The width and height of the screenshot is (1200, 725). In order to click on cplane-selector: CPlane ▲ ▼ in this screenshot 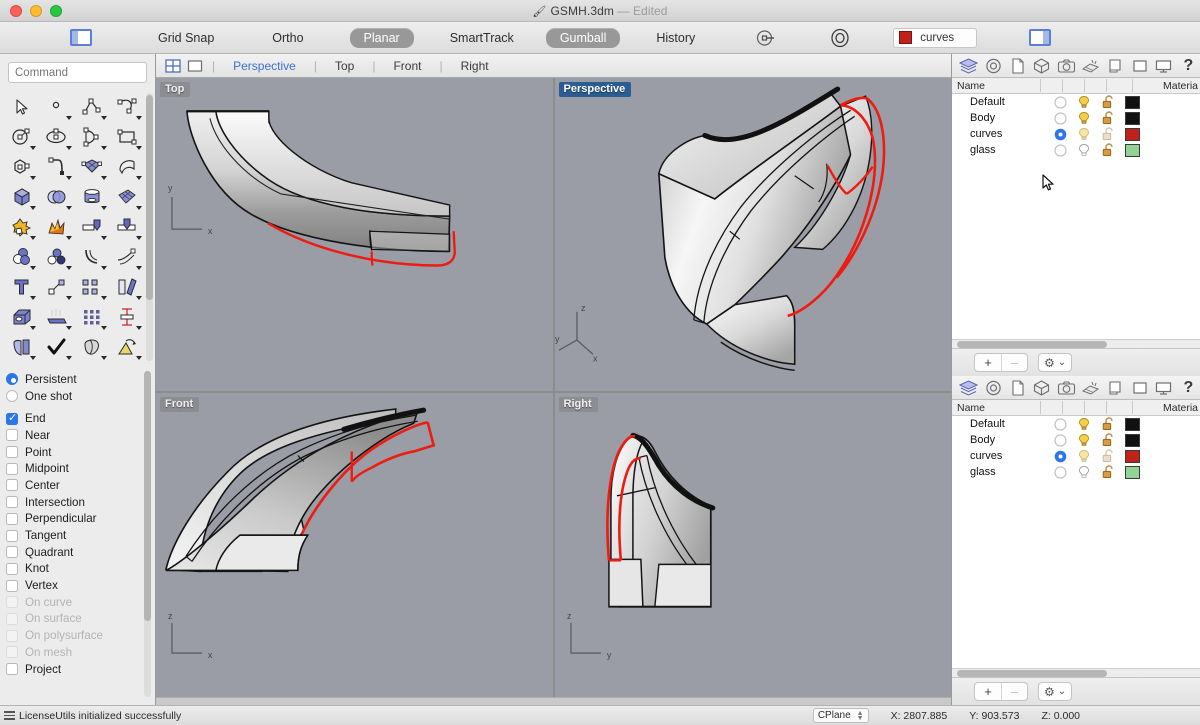, I will do `click(840, 715)`.